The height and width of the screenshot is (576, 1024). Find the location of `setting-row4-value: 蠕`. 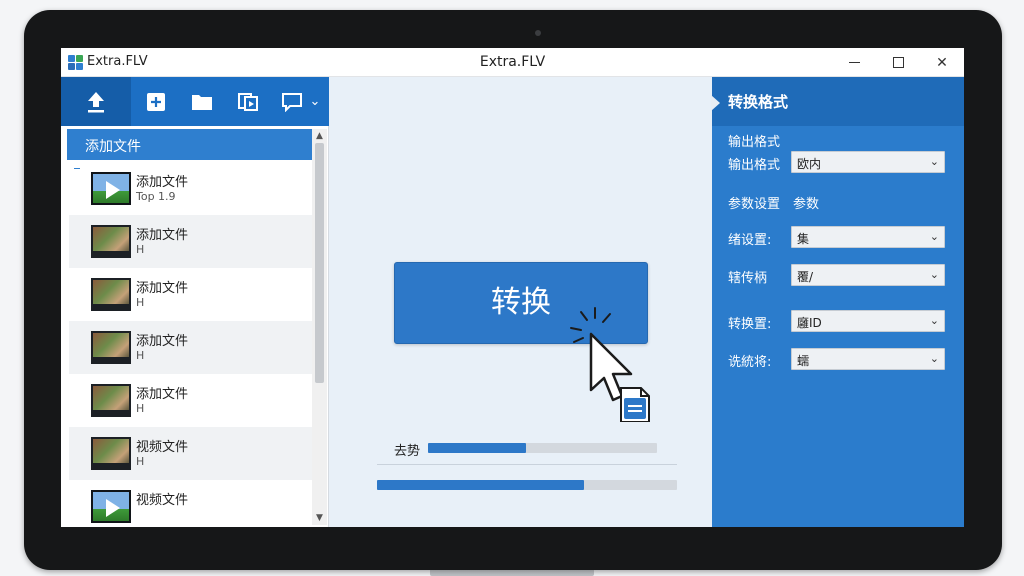

setting-row4-value: 蠕 is located at coordinates (803, 361).